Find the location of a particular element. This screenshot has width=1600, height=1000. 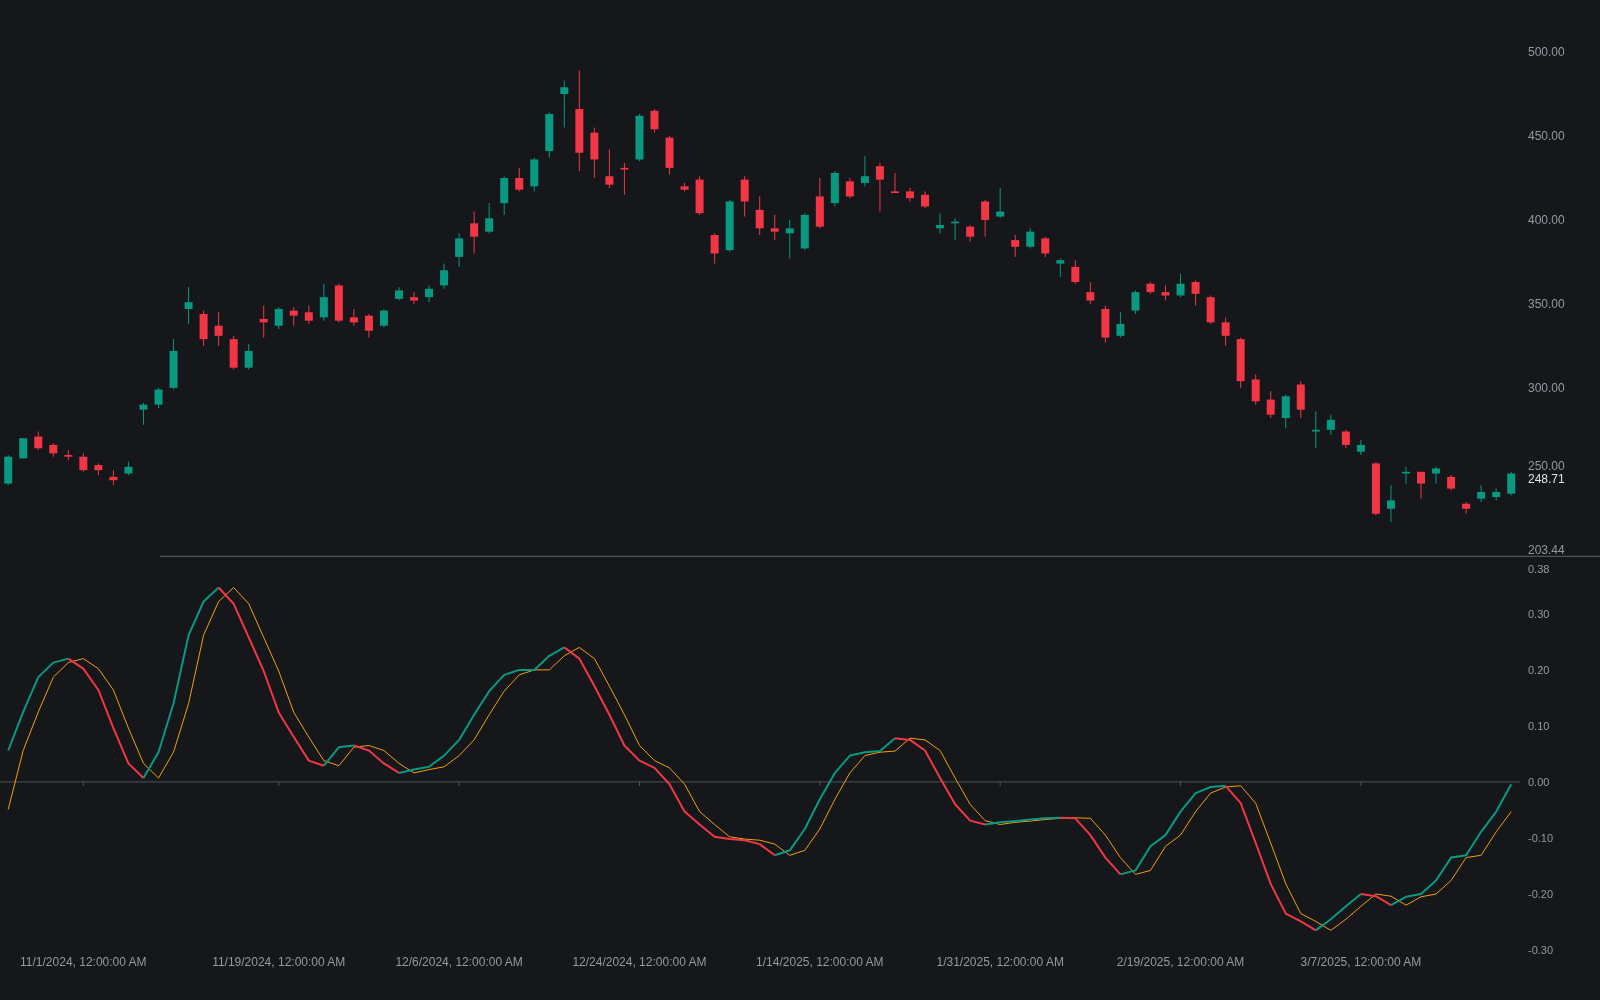

axis-label: -0.10 is located at coordinates (1541, 837).